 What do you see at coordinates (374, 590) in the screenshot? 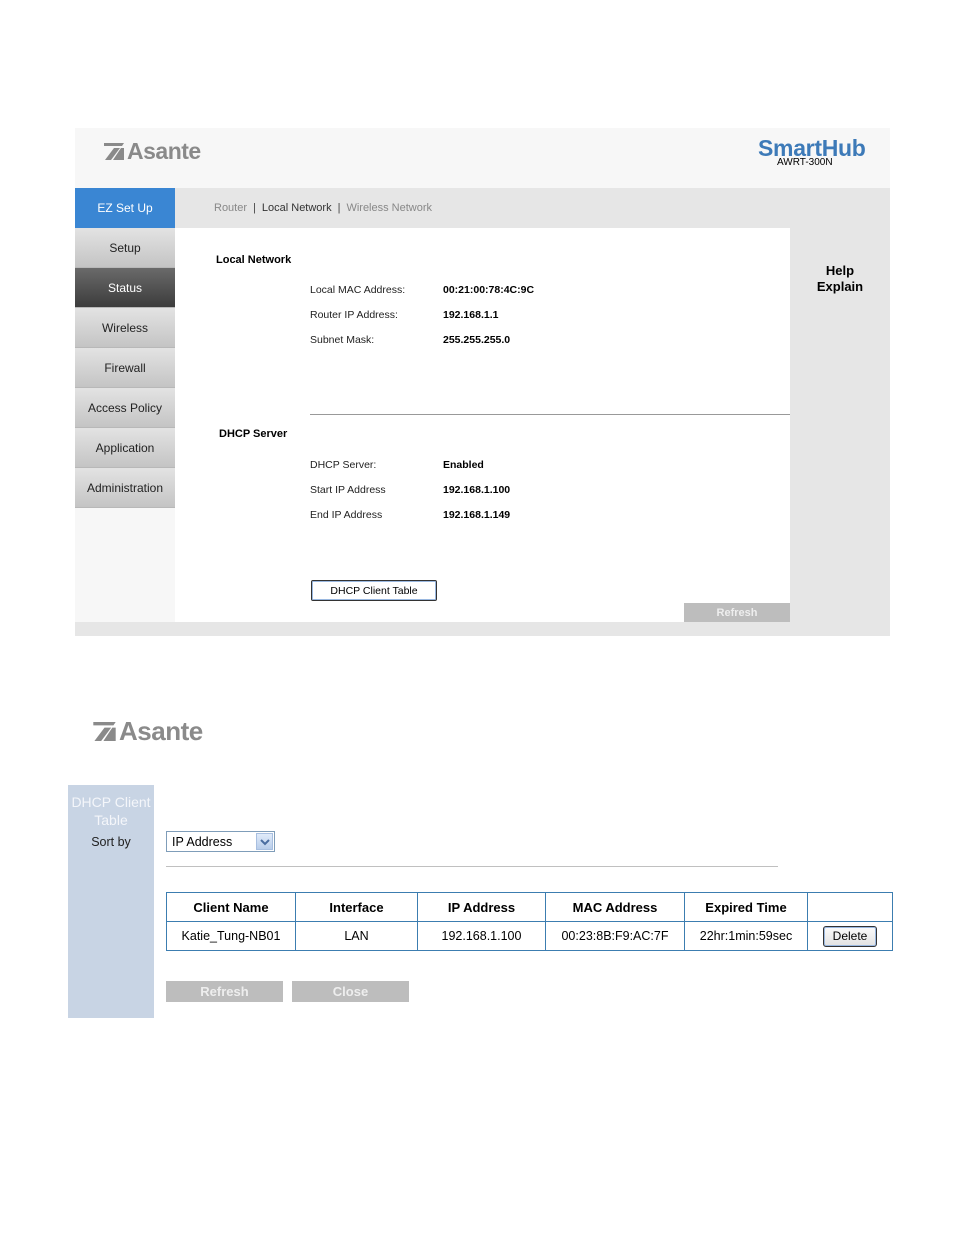
I see `dhcp-client-table-button: DHCP Client Table` at bounding box center [374, 590].